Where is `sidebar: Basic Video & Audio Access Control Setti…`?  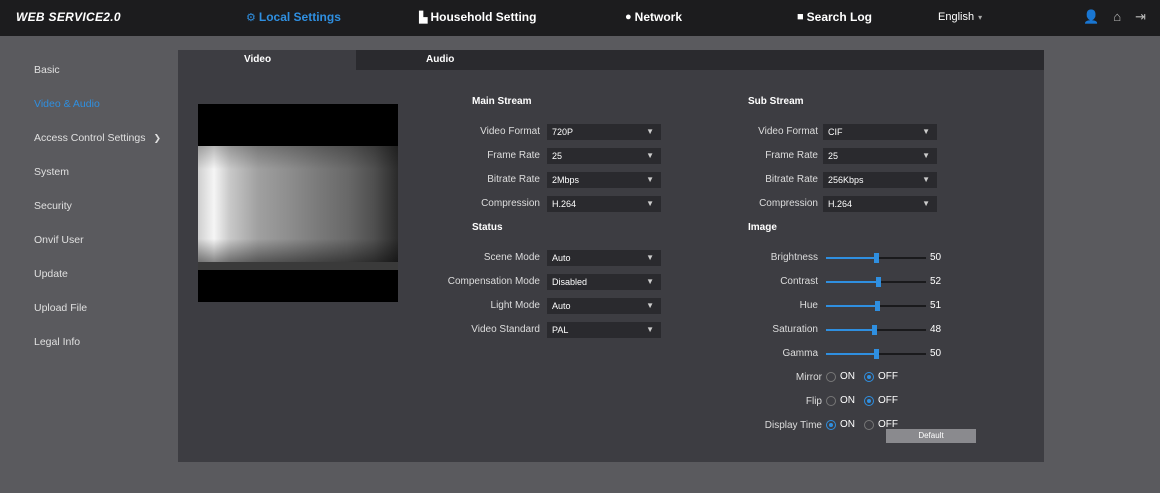 sidebar: Basic Video & Audio Access Control Setti… is located at coordinates (88, 264).